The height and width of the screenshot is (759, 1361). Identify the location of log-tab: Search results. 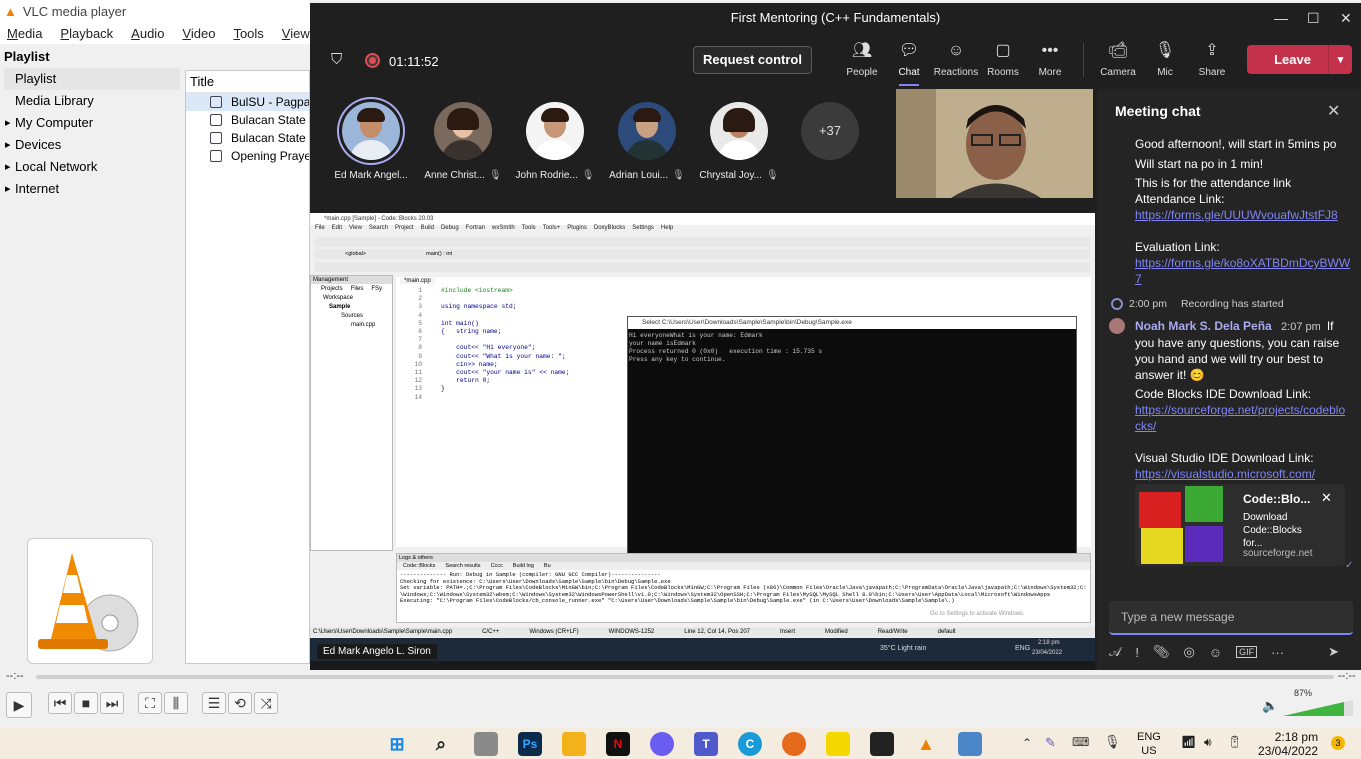
(462, 566).